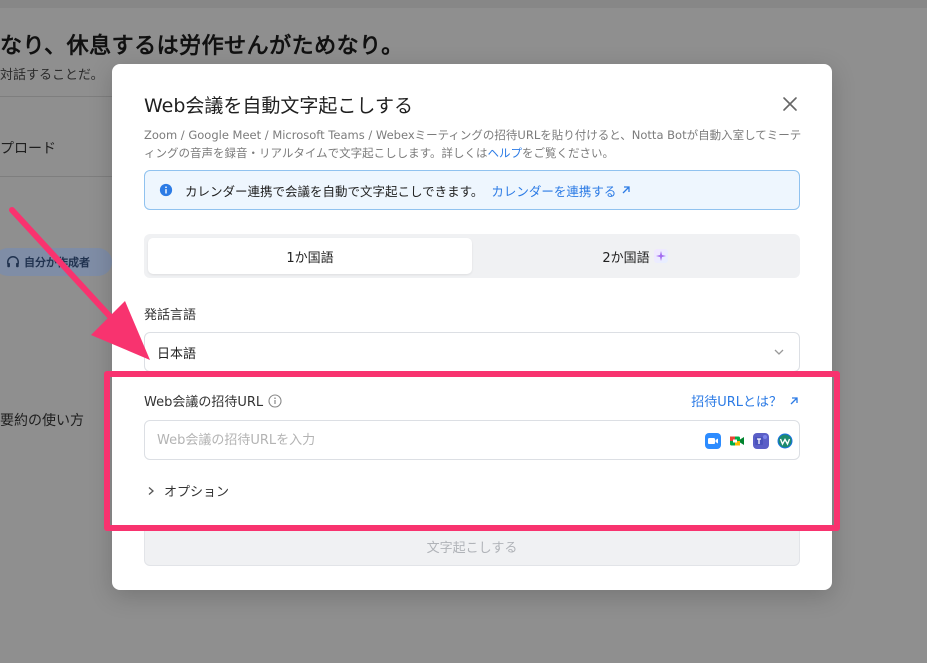 This screenshot has width=927, height=663. I want to click on language-mode-tabs: 1か国語 2か国語, so click(472, 256).